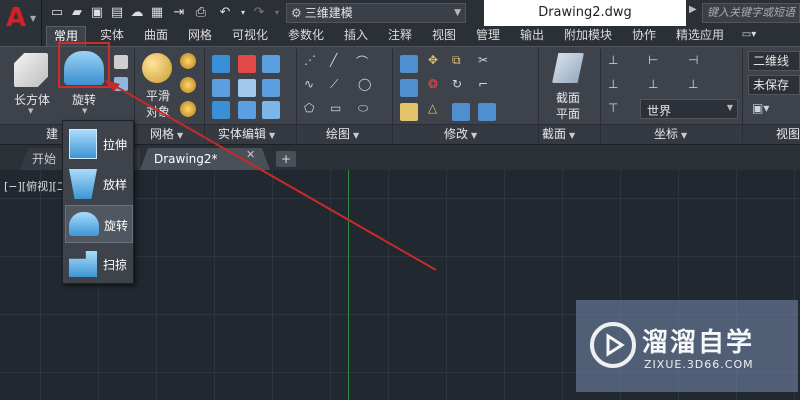 The width and height of the screenshot is (800, 400). I want to click on named-view-select: 未保存, so click(774, 85).